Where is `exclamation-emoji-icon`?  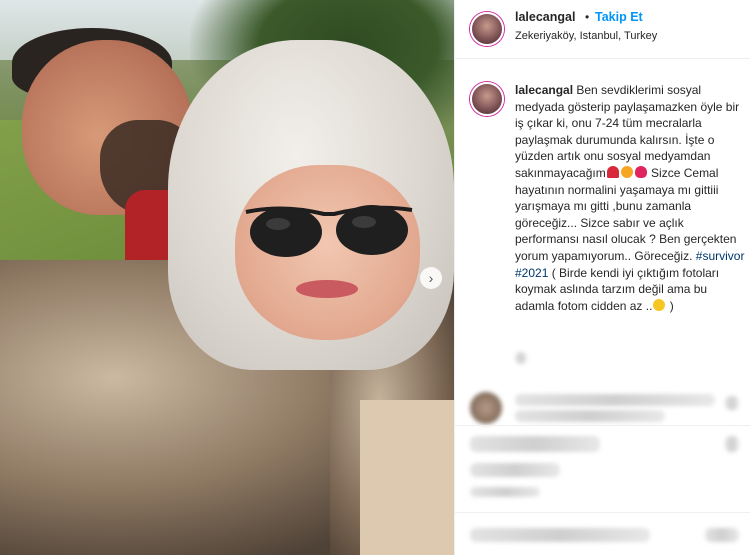 exclamation-emoji-icon is located at coordinates (612, 171).